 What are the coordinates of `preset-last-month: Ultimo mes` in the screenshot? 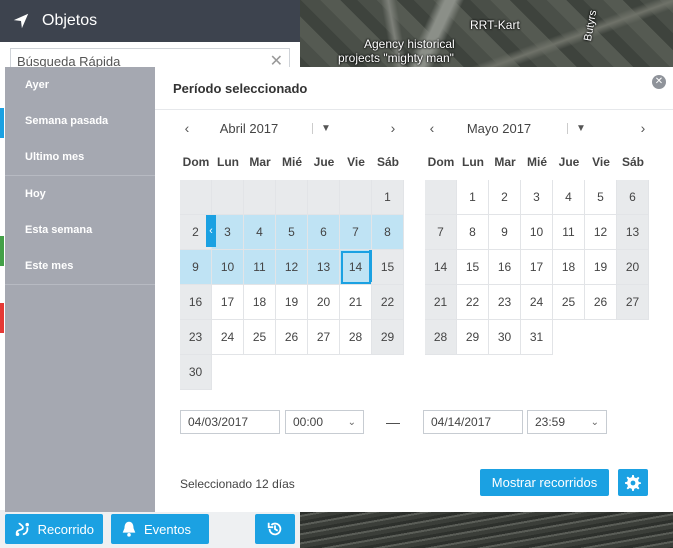 It's located at (80, 157).